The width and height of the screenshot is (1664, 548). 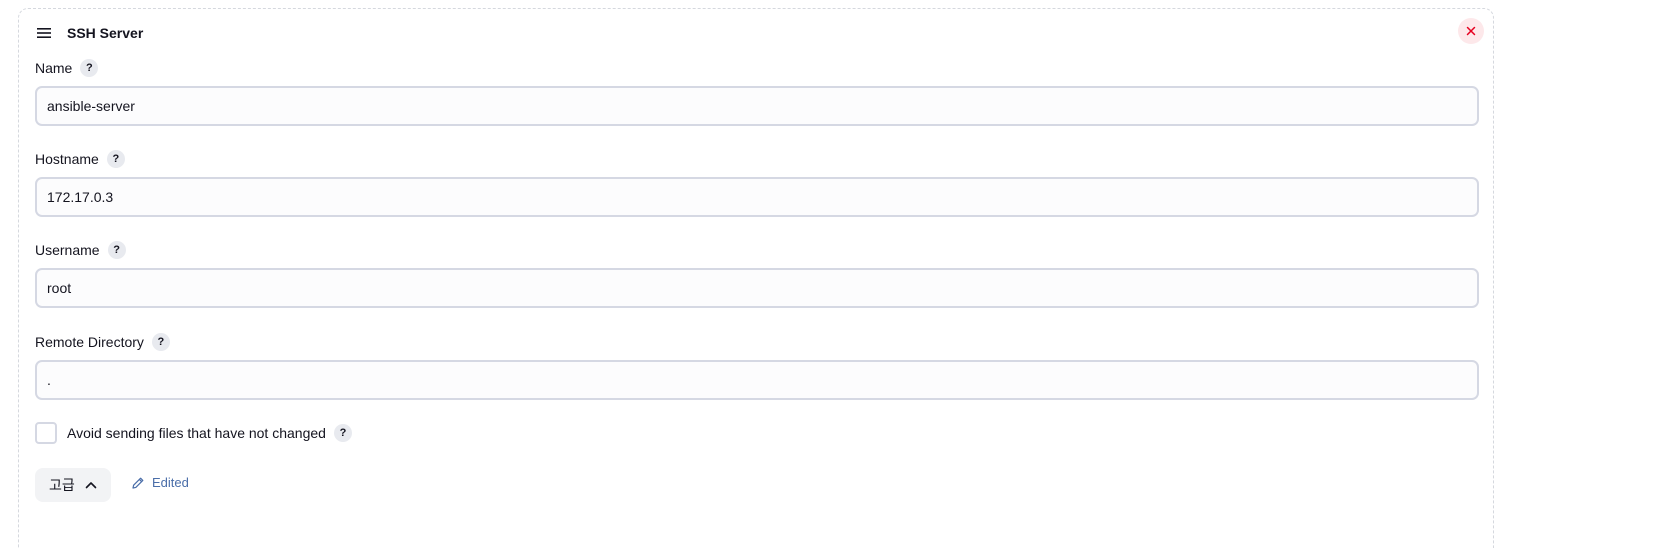 I want to click on avoid-unchanged-checkbox, so click(x=46, y=433).